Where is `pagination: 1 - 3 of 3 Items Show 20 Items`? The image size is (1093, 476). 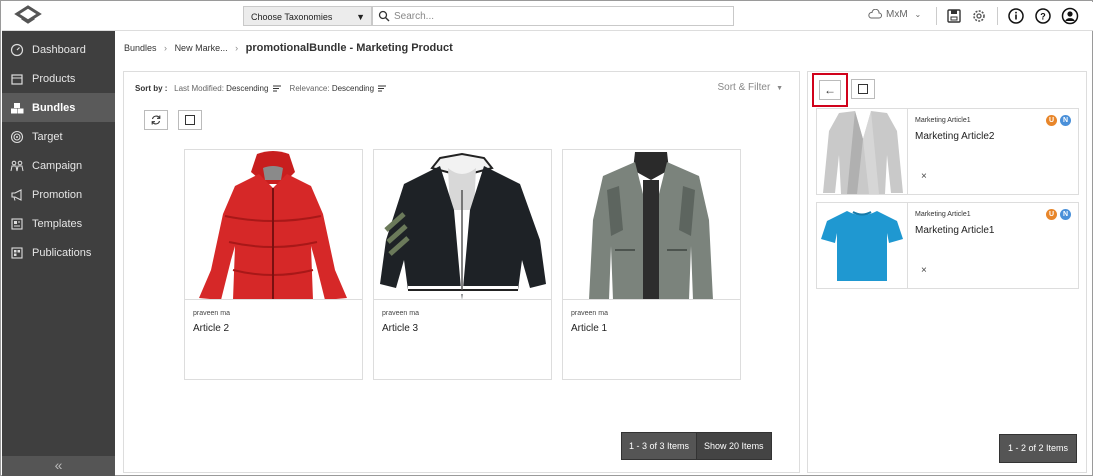 pagination: 1 - 3 of 3 Items Show 20 Items is located at coordinates (696, 446).